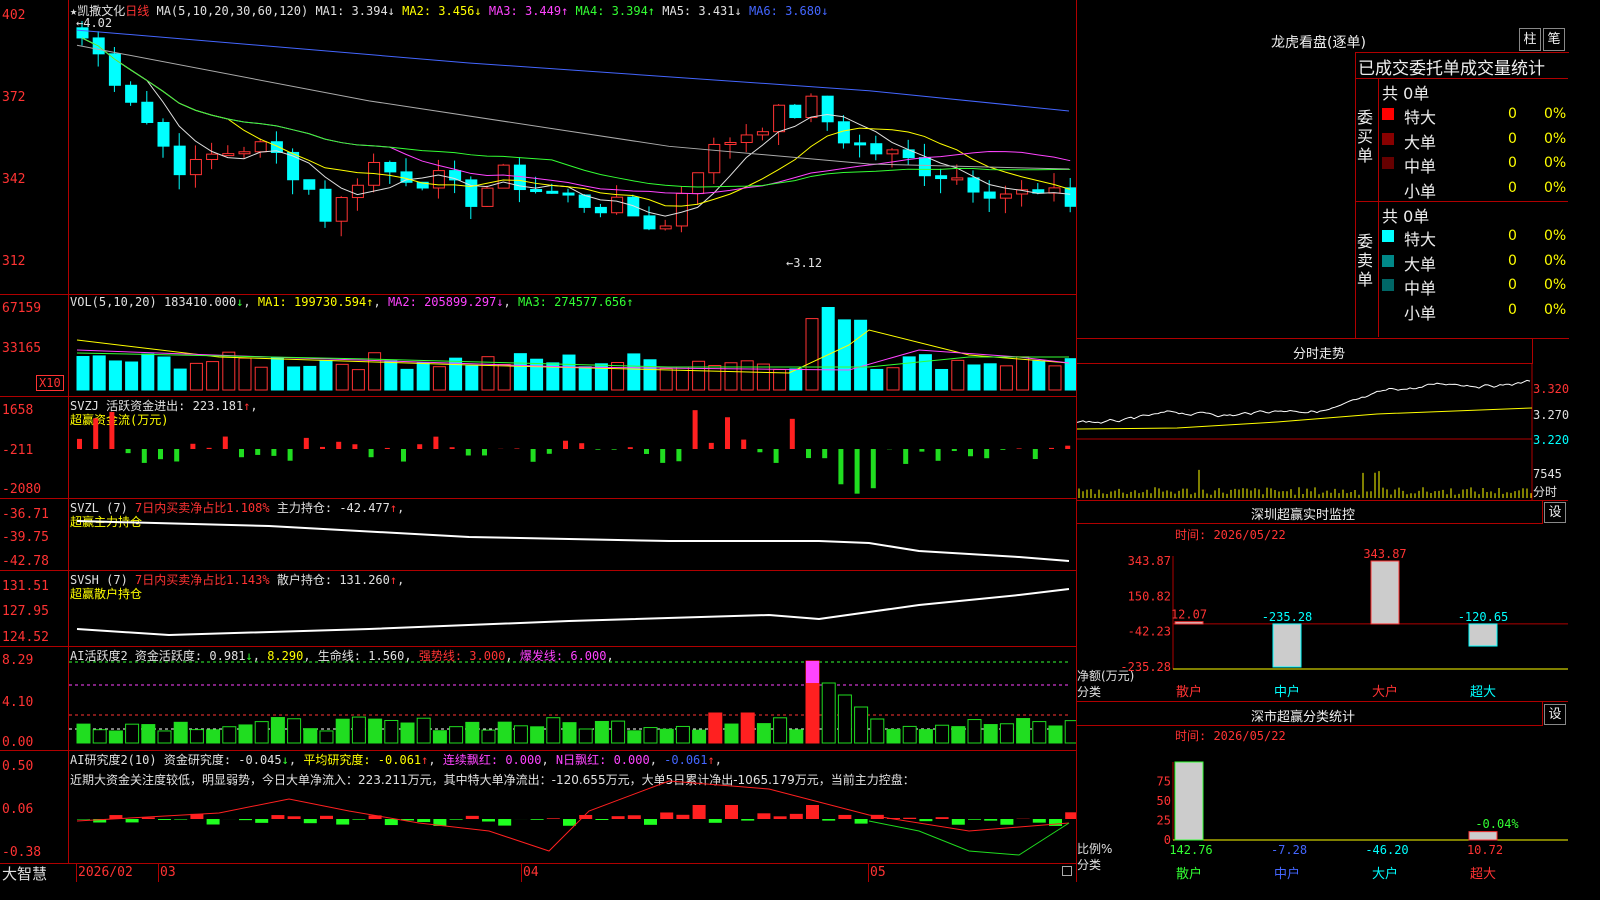 The image size is (1600, 900). I want to click on ai-activity-chart, so click(572, 698).